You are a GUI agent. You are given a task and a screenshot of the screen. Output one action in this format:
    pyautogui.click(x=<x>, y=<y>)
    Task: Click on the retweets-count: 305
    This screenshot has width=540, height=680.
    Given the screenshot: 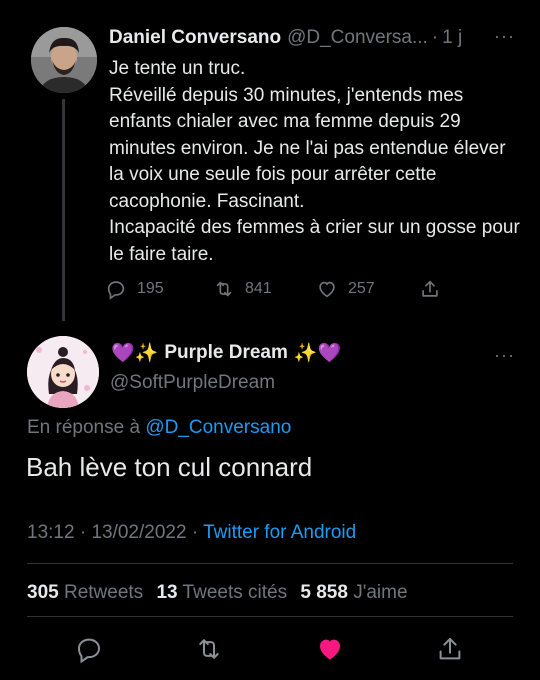 What is the action you would take?
    pyautogui.click(x=43, y=592)
    